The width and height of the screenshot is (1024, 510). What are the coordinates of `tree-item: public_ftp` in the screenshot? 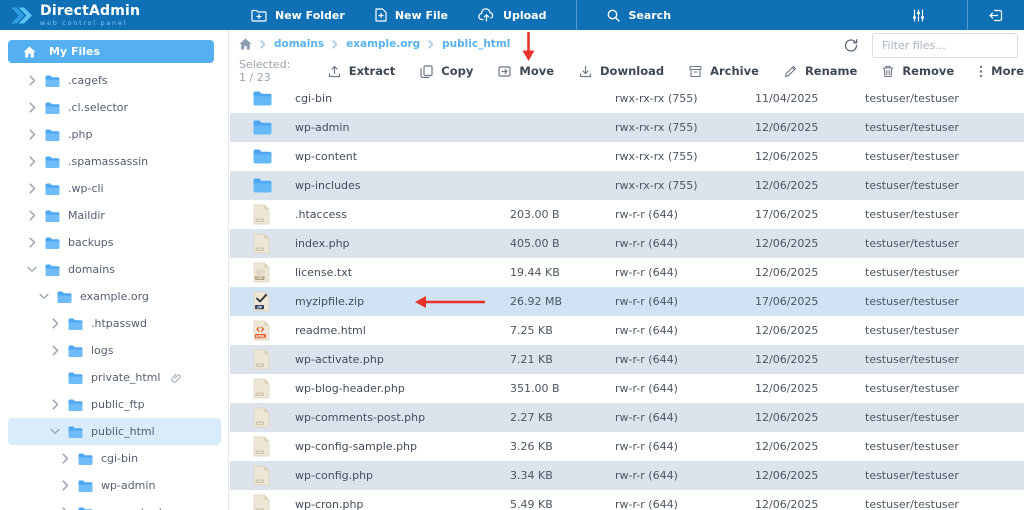 It's located at (114, 404).